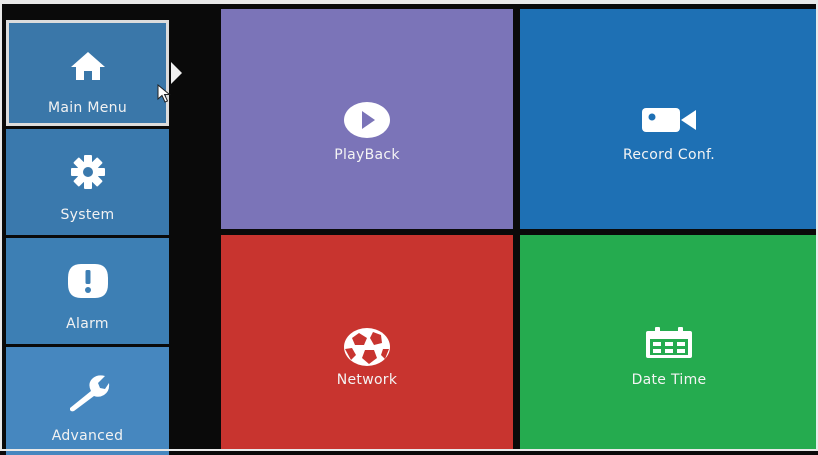  I want to click on tile-label: Record Conf., so click(669, 155).